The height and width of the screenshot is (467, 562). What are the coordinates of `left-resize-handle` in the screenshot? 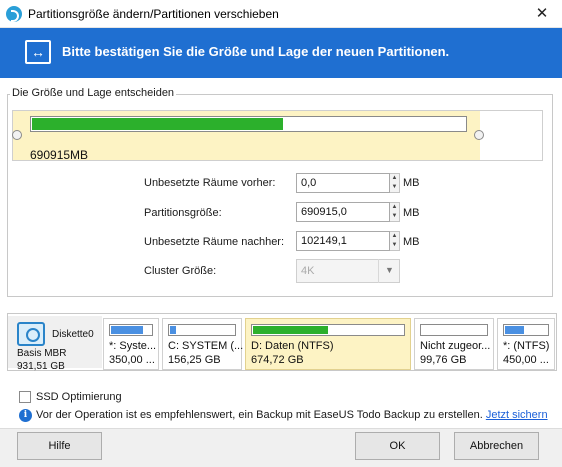 It's located at (17, 135).